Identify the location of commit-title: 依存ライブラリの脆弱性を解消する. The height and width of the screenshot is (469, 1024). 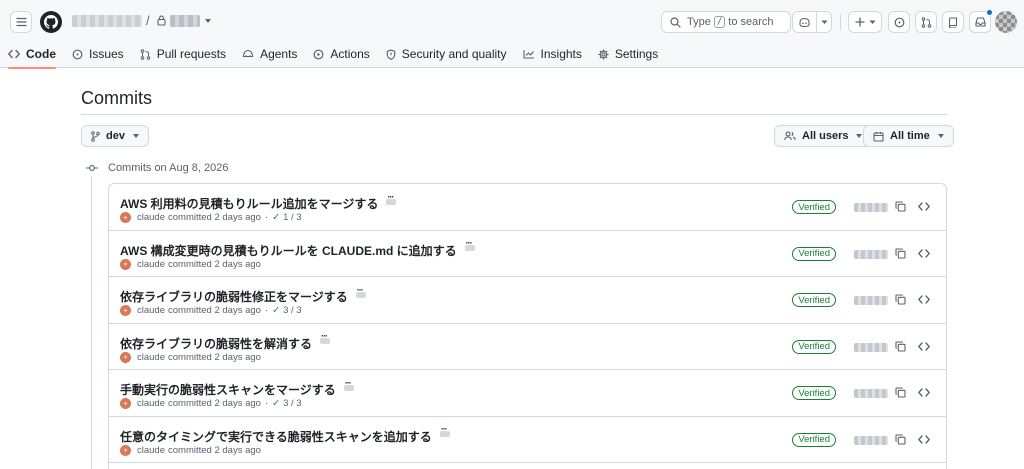
(216, 343).